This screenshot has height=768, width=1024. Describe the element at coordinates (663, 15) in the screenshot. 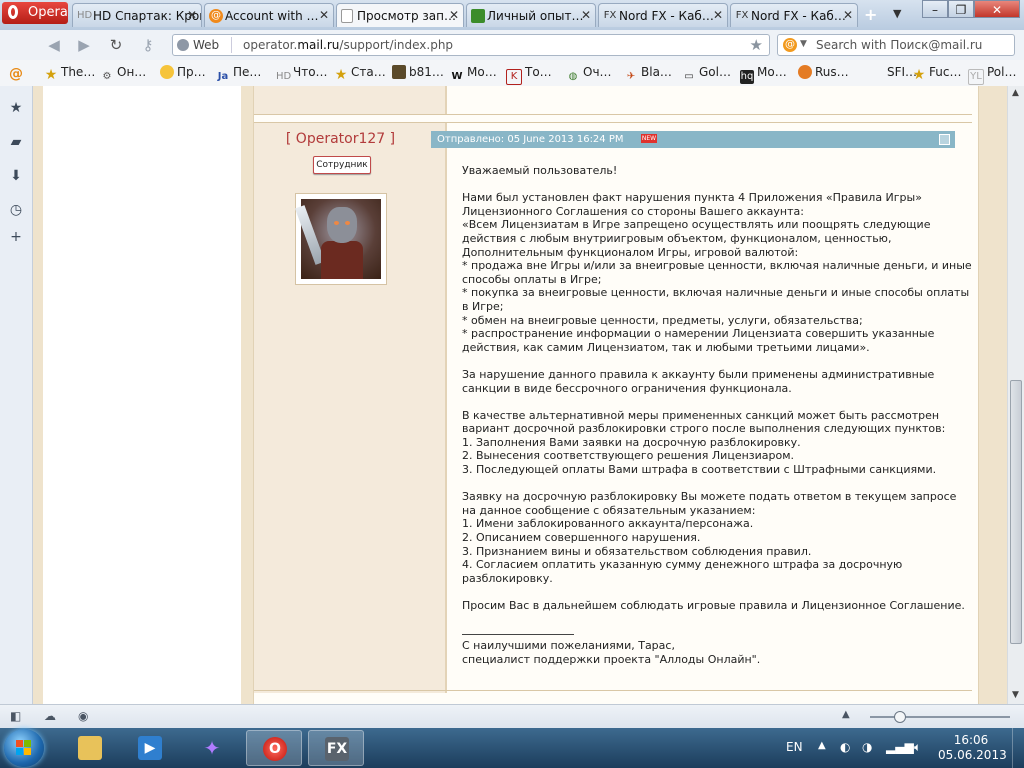

I see `tab-5: FX Nord FX - Каб… ✕` at that location.